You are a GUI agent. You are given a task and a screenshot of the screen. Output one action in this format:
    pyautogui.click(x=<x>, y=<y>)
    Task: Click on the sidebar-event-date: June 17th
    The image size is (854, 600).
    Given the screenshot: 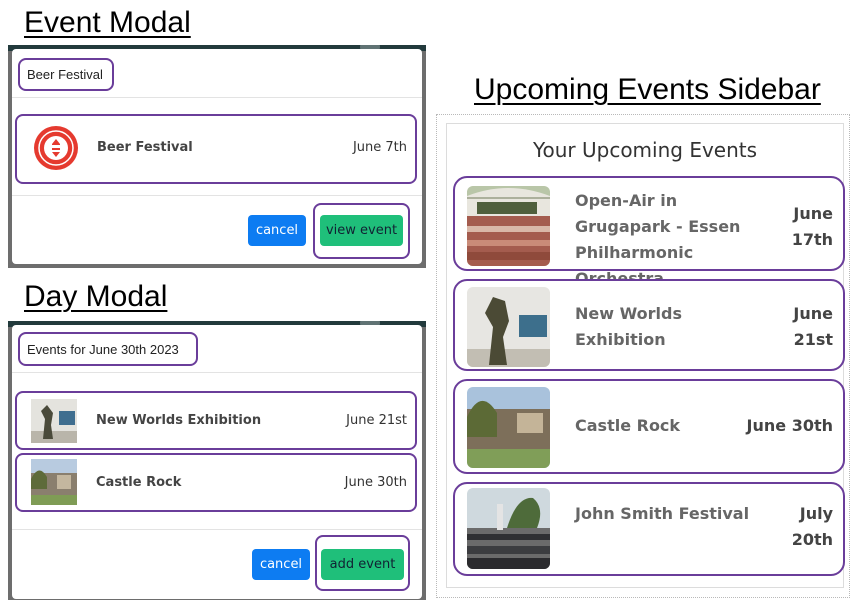 What is the action you would take?
    pyautogui.click(x=812, y=226)
    